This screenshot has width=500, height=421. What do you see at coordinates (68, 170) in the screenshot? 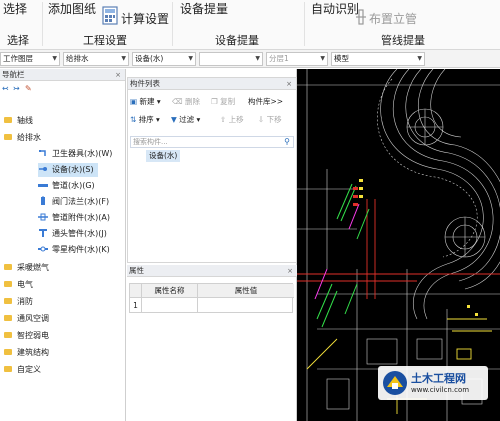
I see `nav-item-device: 设备(水)(S)` at bounding box center [68, 170].